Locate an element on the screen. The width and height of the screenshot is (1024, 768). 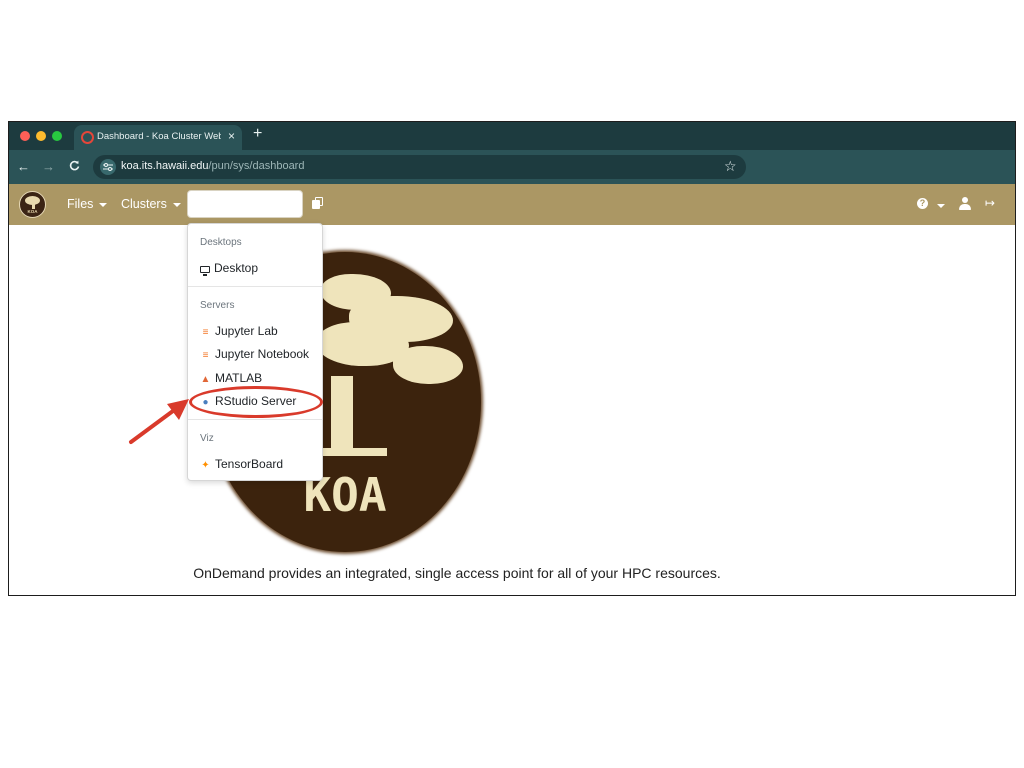
monitor-icon is located at coordinates (205, 271).